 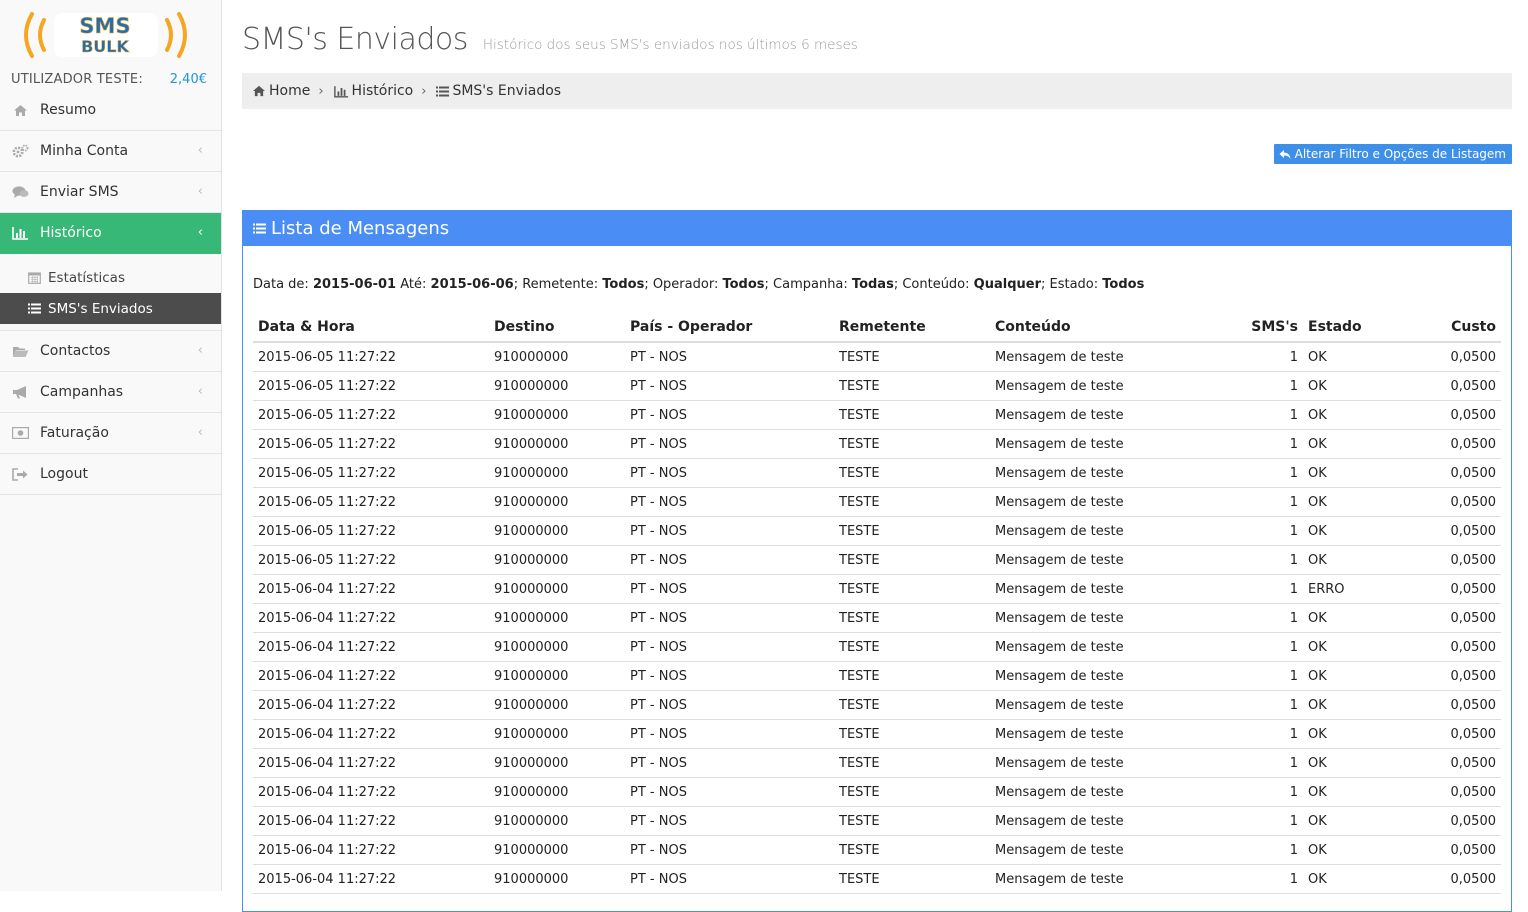 I want to click on submenu-item-estatisticas: Estatísticas, so click(x=110, y=277).